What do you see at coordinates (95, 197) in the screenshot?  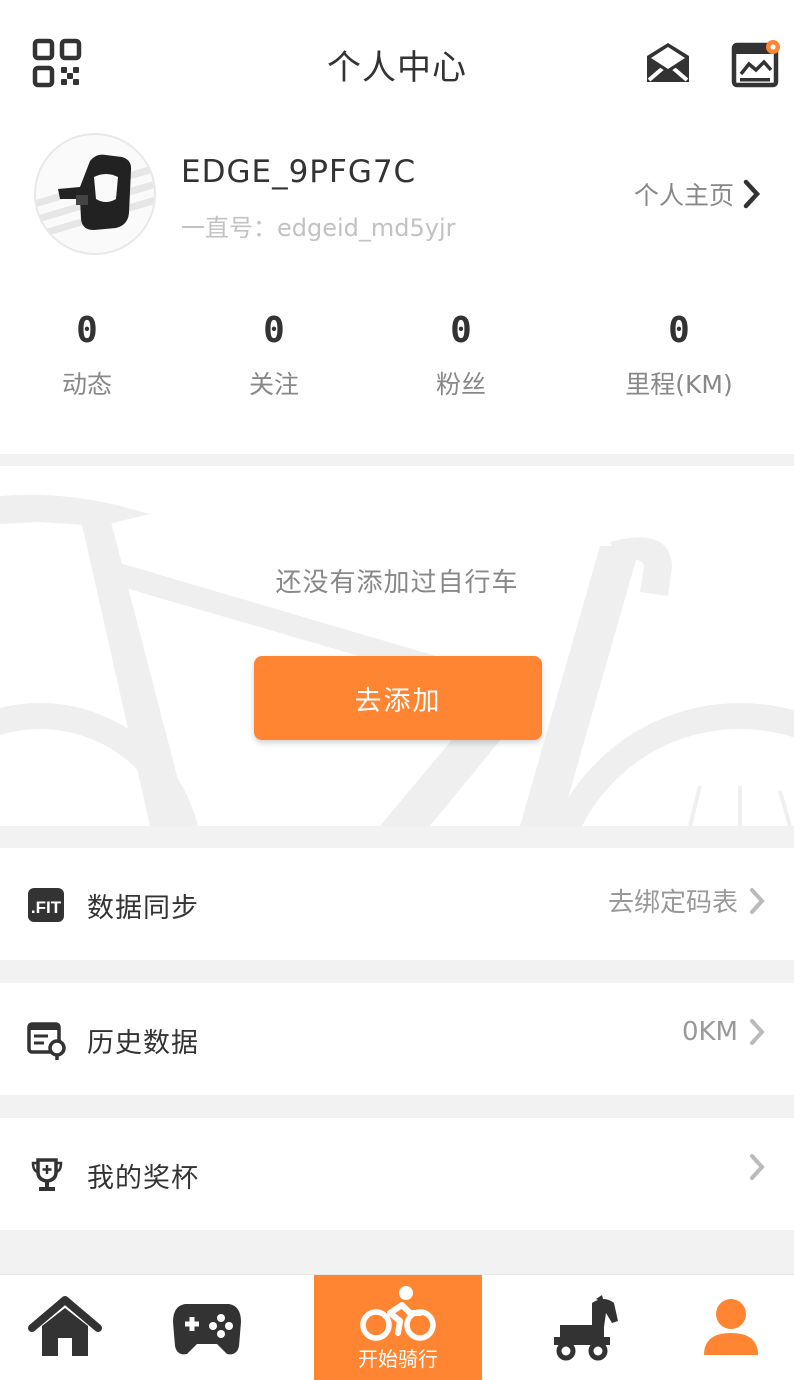 I see `pedal-avatar-icon` at bounding box center [95, 197].